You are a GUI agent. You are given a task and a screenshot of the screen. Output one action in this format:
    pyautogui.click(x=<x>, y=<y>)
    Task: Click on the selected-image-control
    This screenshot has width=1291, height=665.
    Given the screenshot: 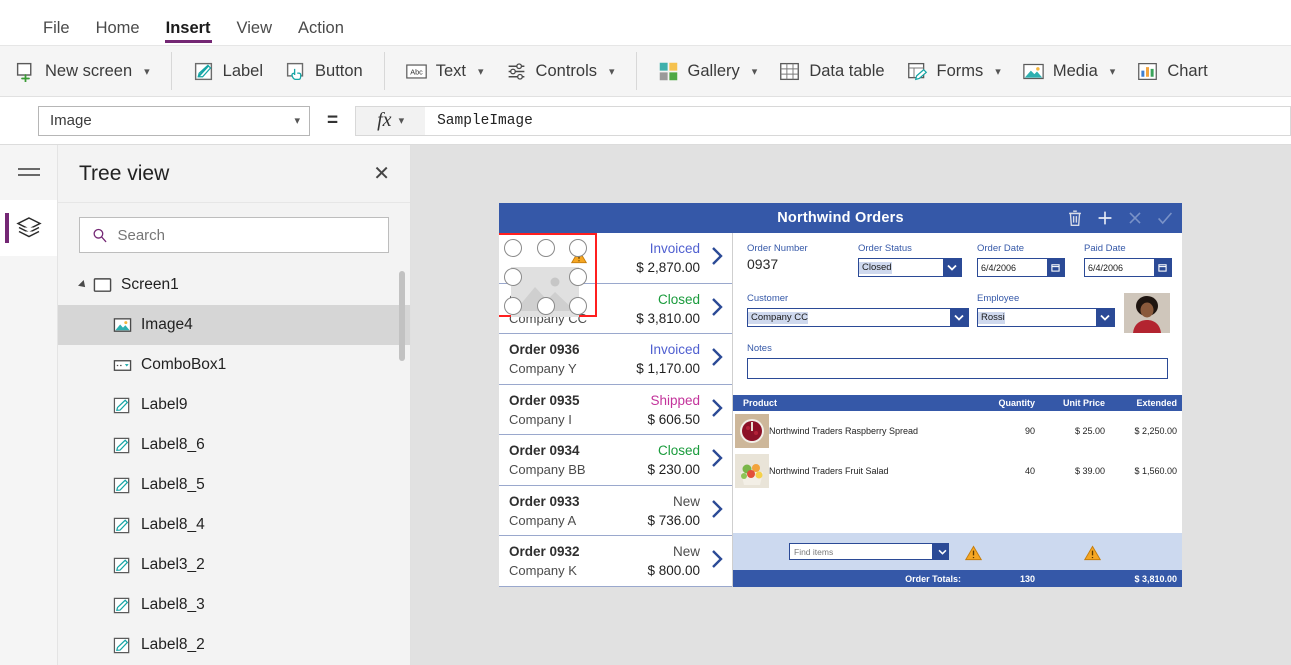 What is the action you would take?
    pyautogui.click(x=548, y=275)
    